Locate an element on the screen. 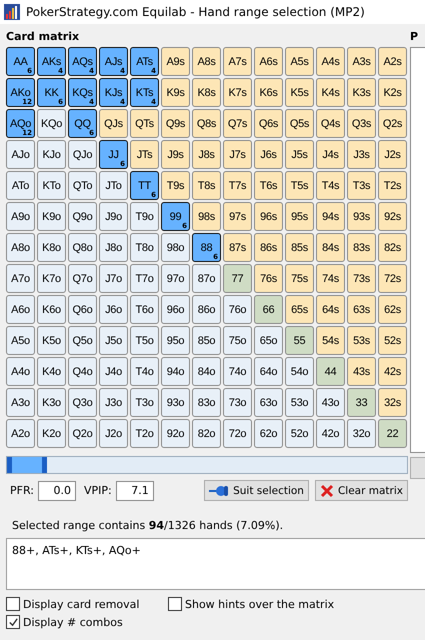 The image size is (425, 640). hand-cell: K7s is located at coordinates (237, 92).